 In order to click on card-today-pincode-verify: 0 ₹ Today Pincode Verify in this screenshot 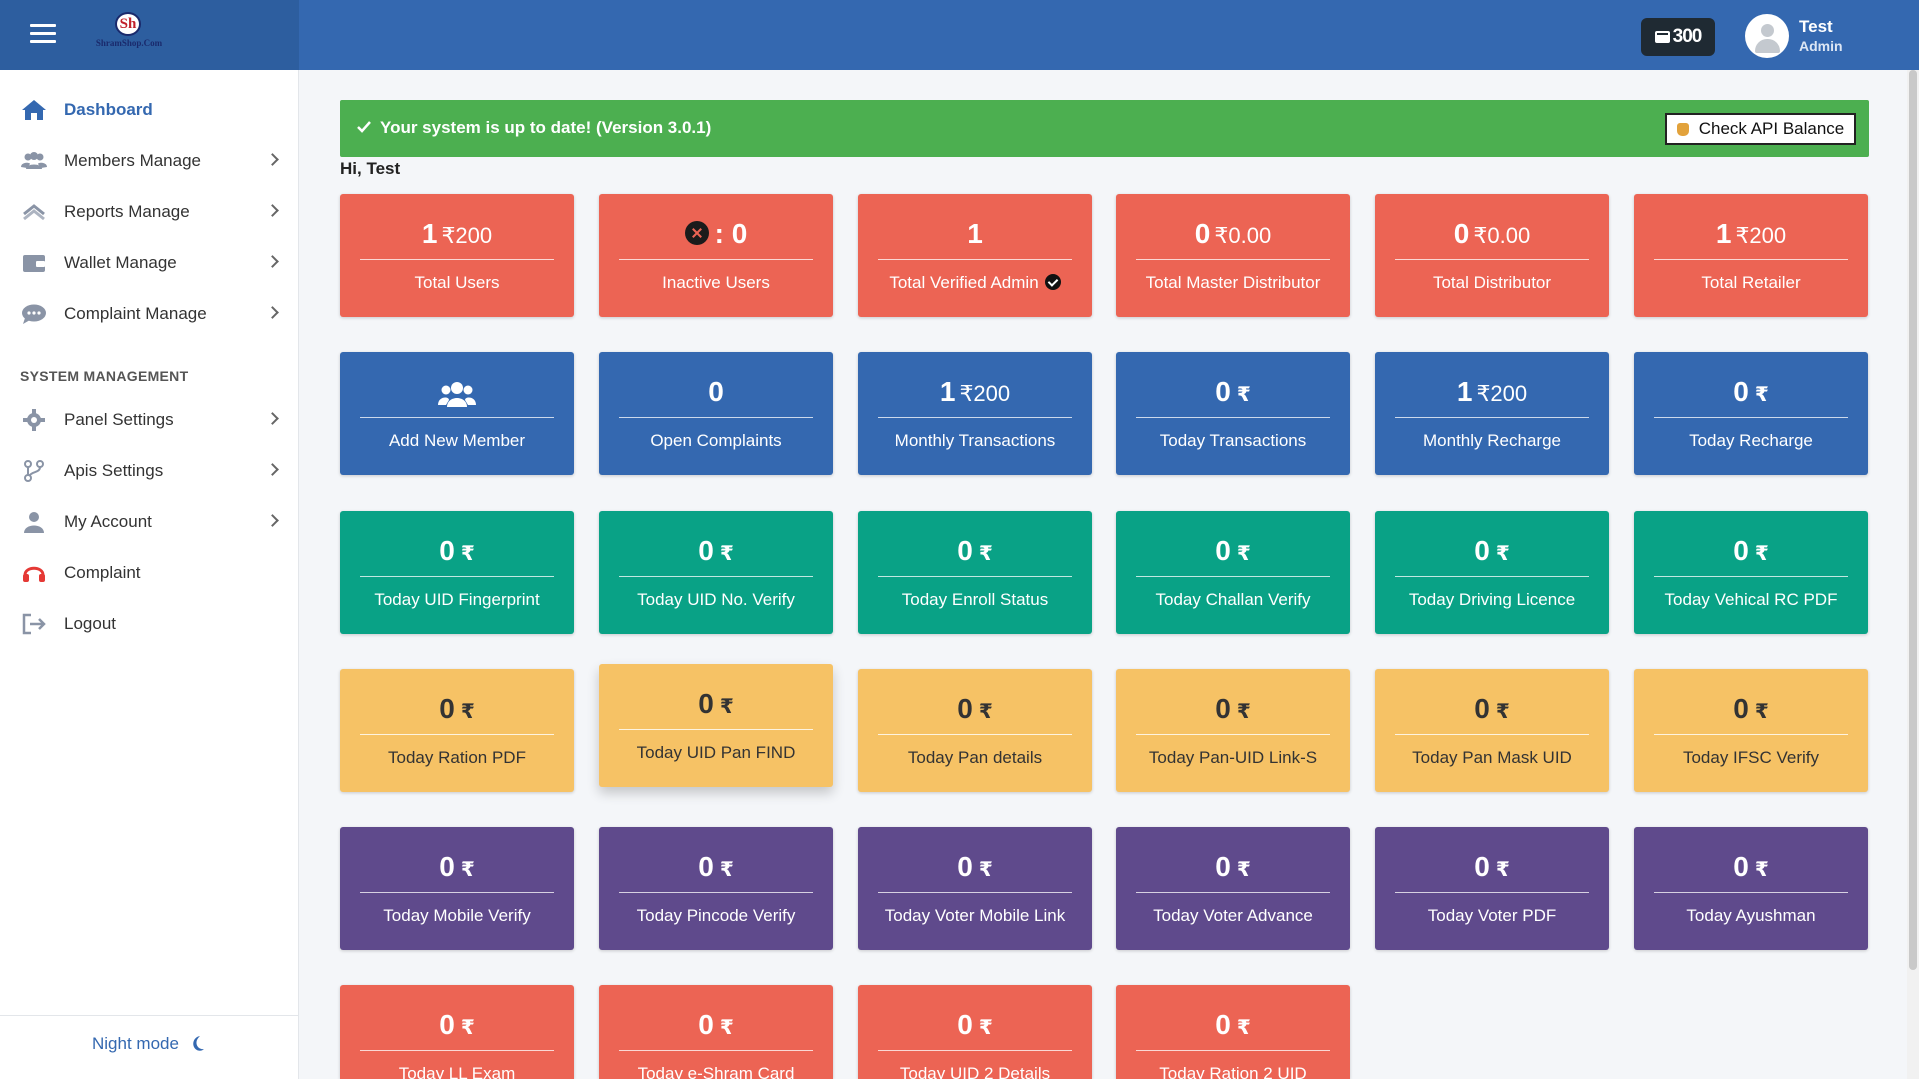, I will do `click(716, 888)`.